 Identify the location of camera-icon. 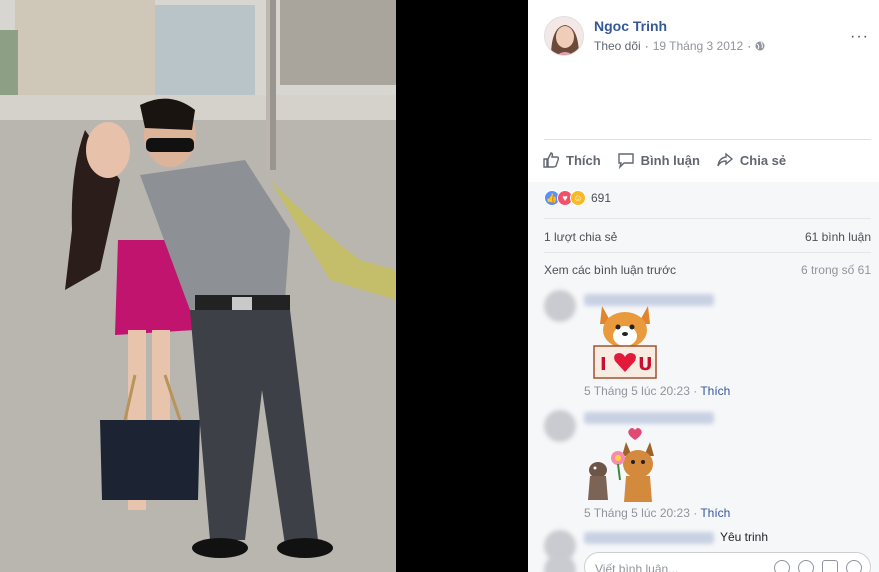
(806, 566).